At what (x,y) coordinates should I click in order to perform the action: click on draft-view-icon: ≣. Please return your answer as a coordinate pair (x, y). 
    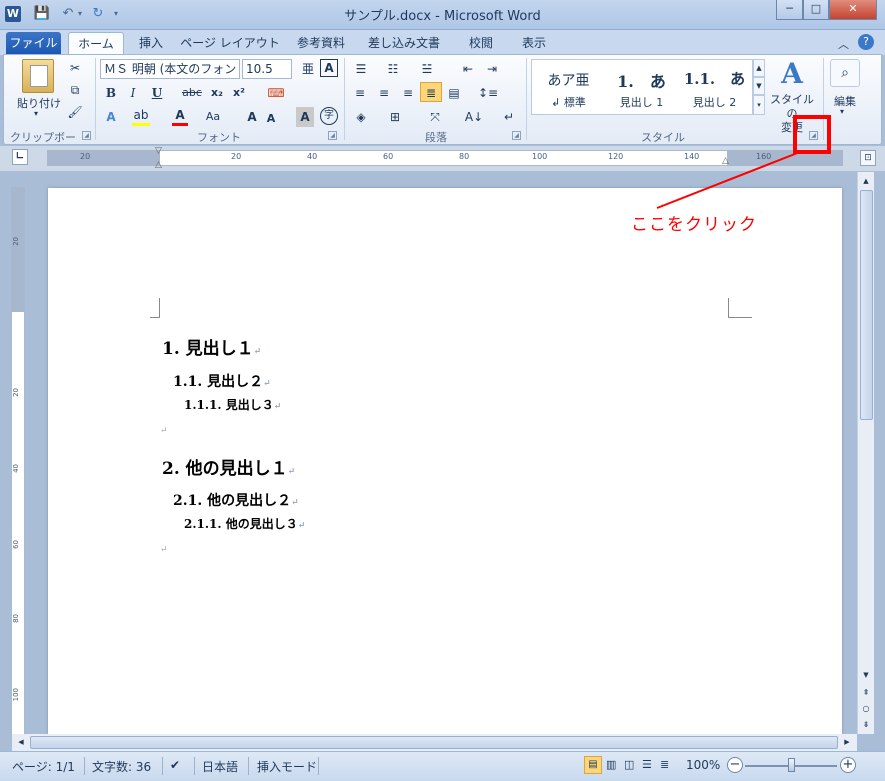
    Looking at the image, I should click on (664, 764).